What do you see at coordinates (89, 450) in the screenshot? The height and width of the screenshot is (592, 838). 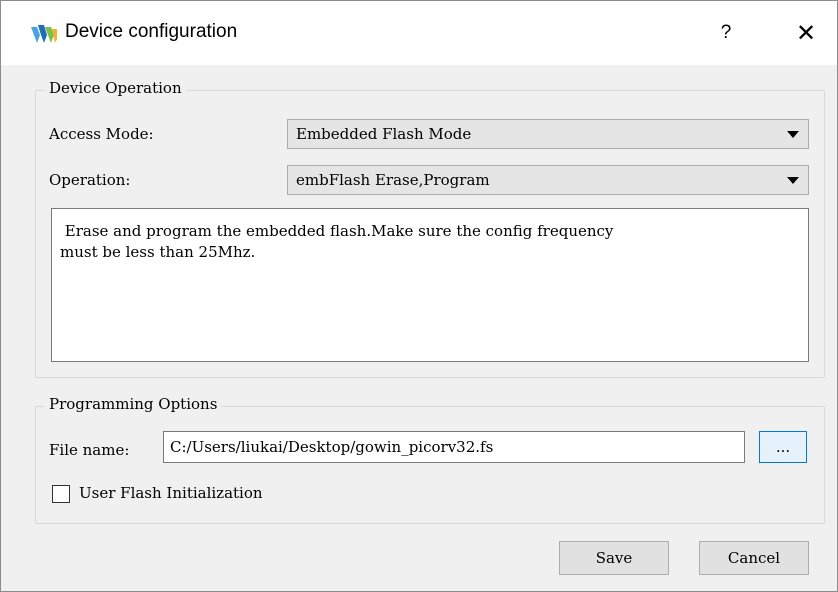 I see `file-name-label: File name:` at bounding box center [89, 450].